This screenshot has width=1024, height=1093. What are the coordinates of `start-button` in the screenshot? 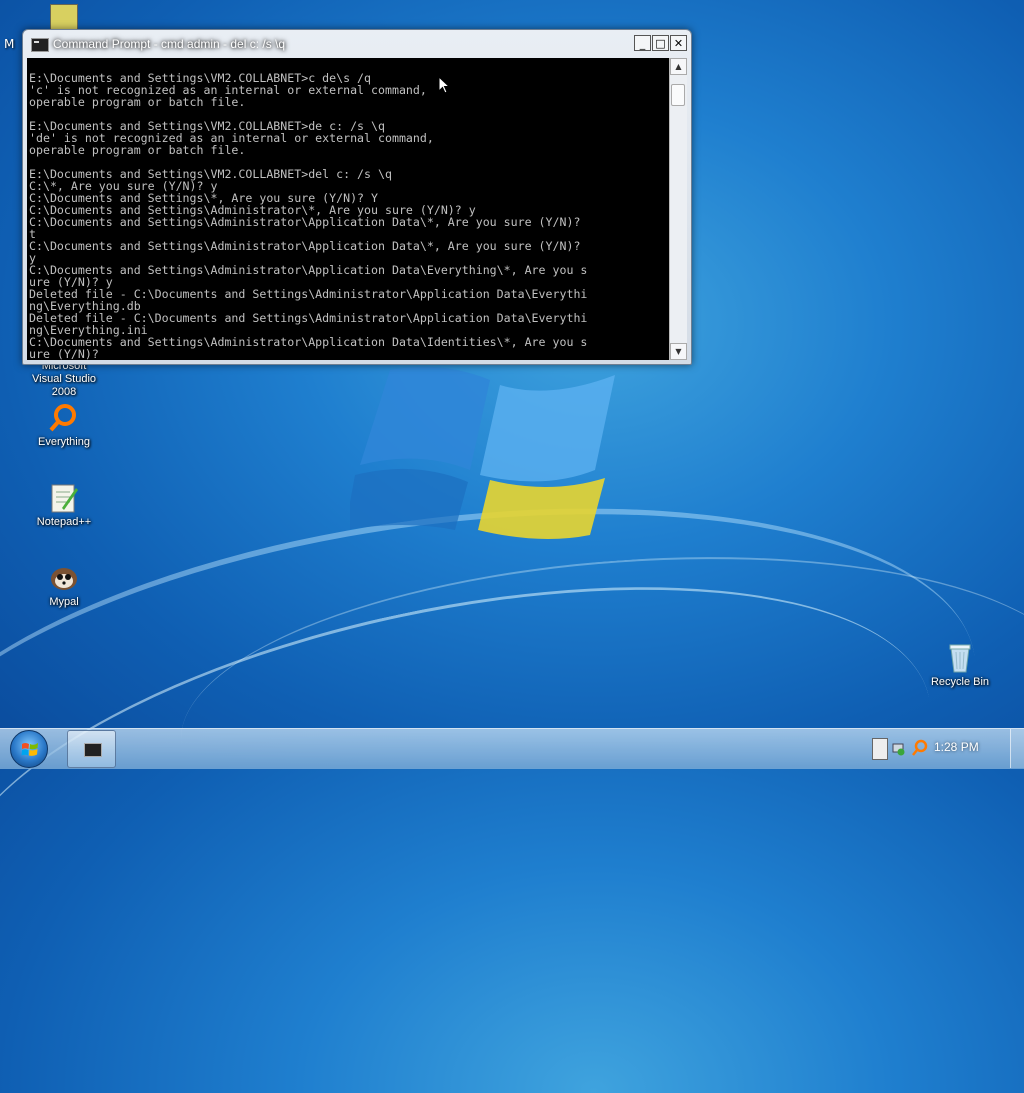 It's located at (29, 749).